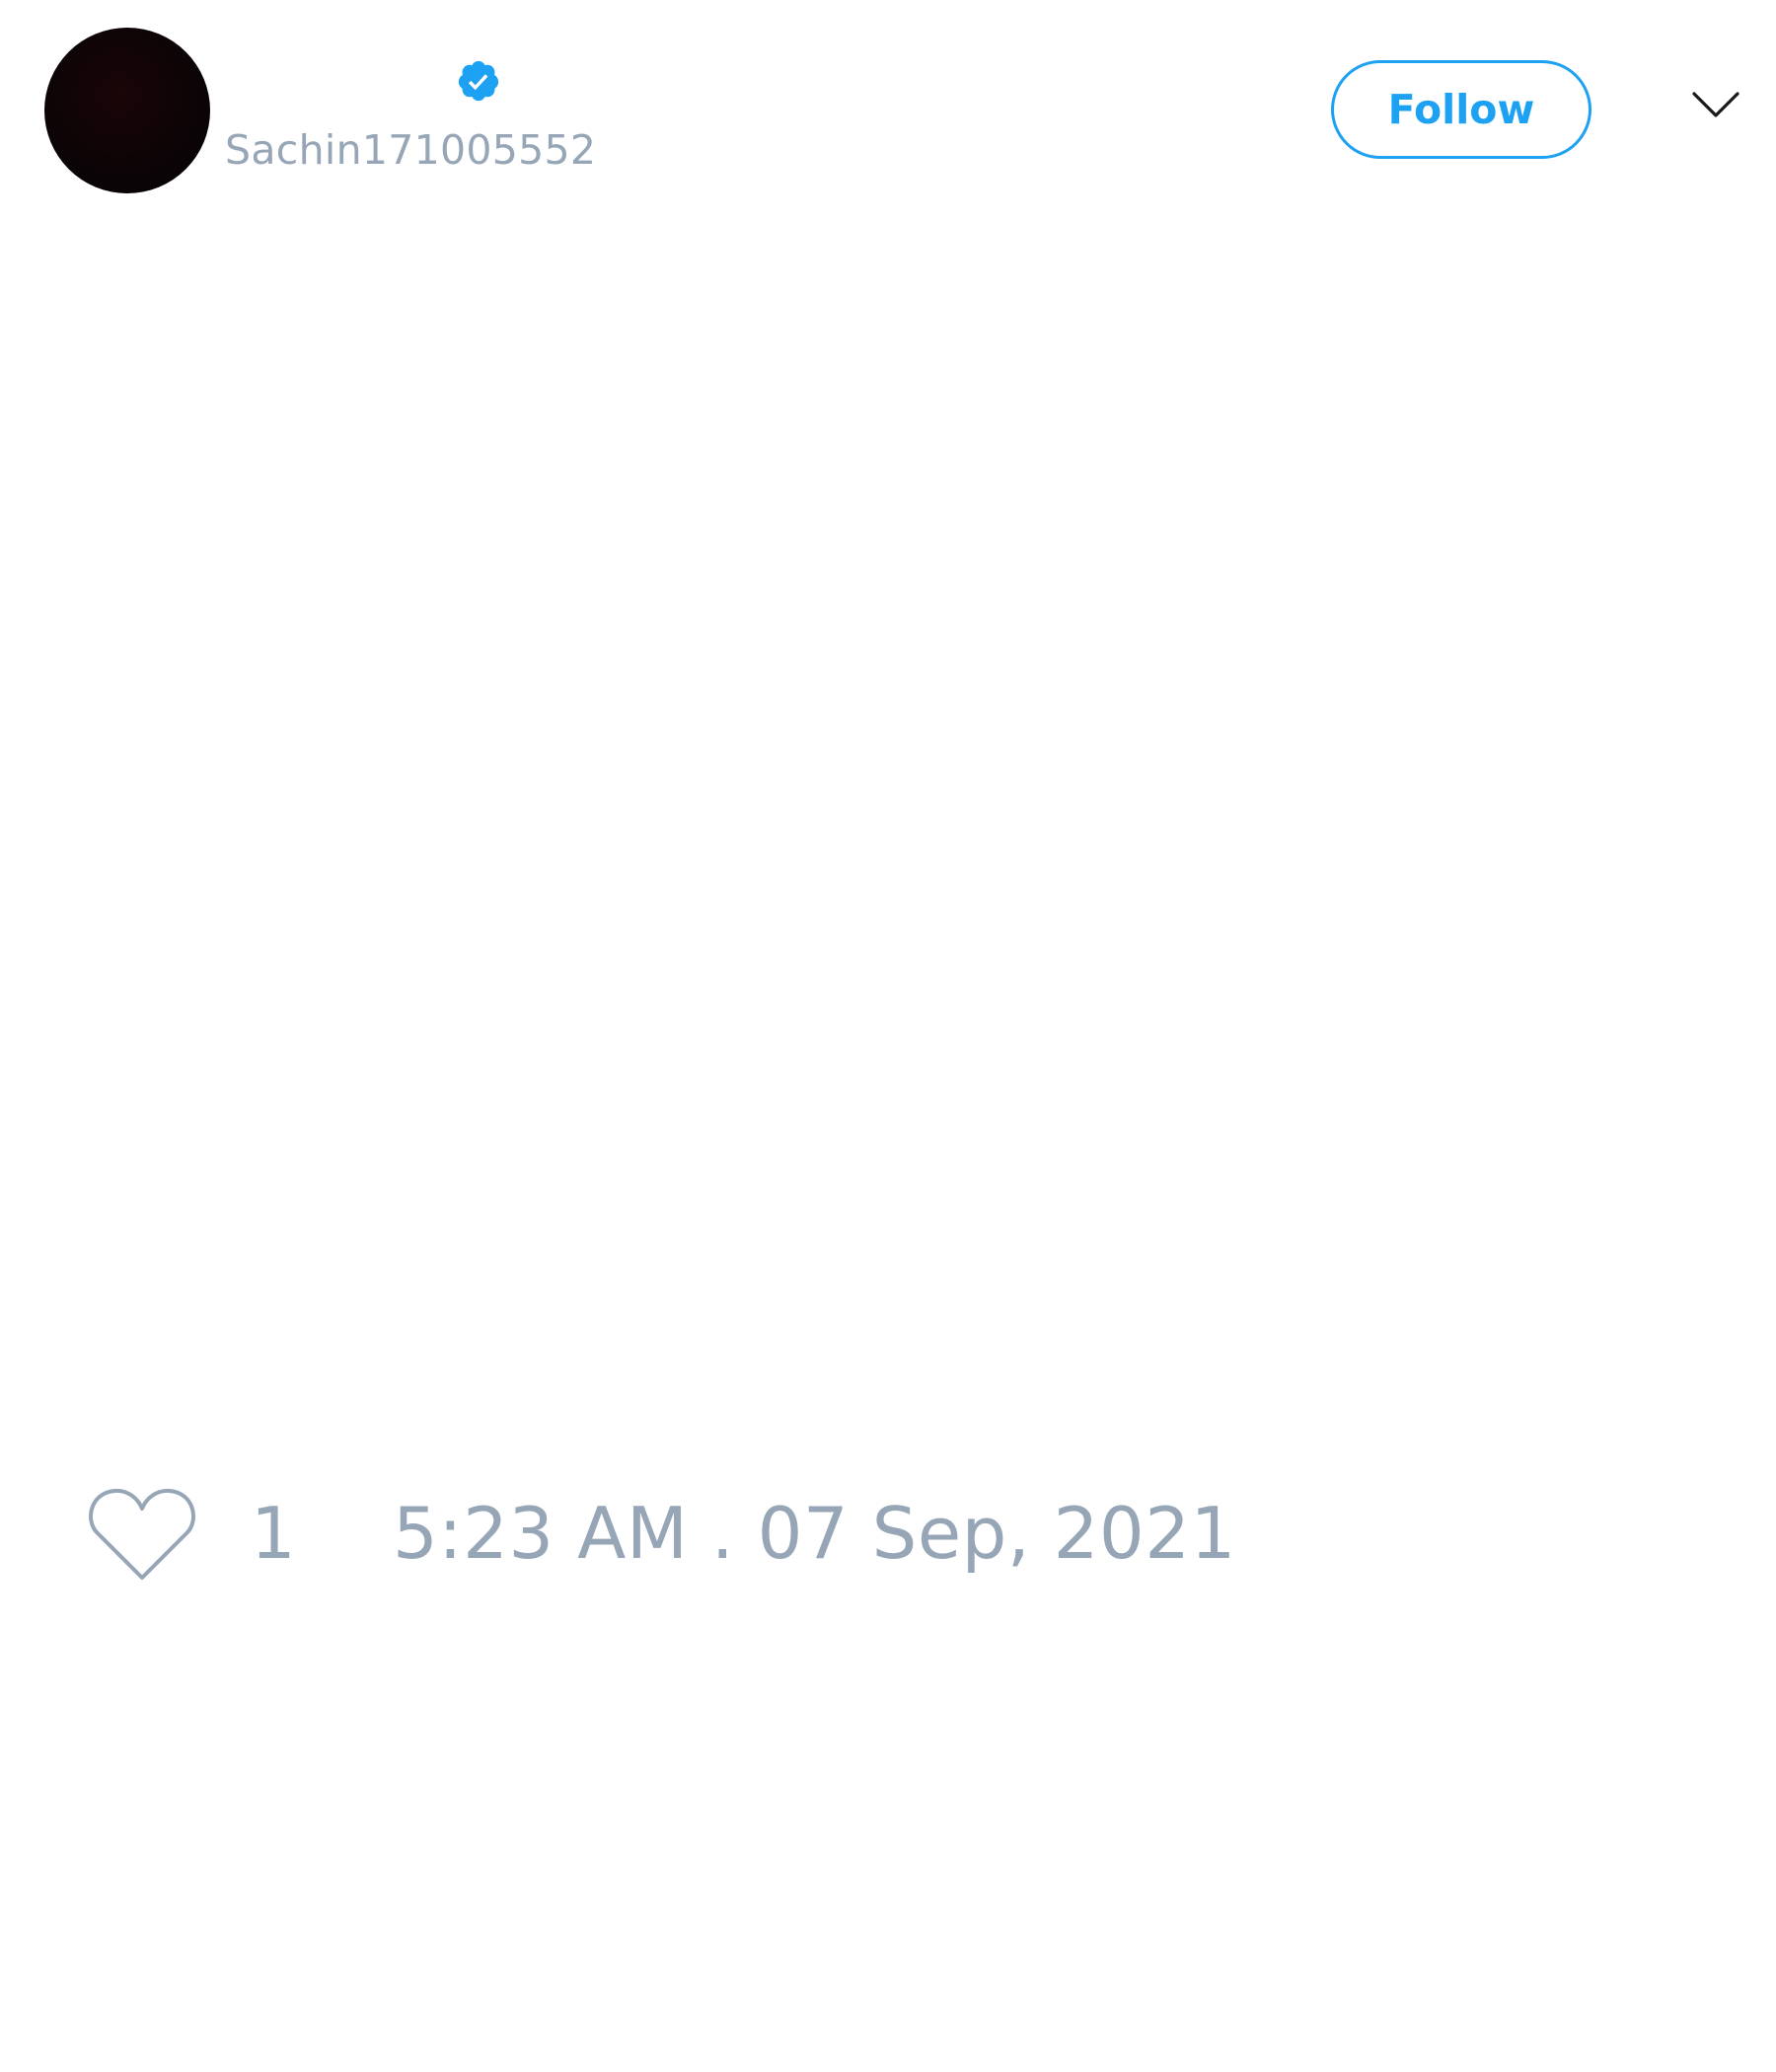 Image resolution: width=1776 pixels, height=2072 pixels. Describe the element at coordinates (1461, 110) in the screenshot. I see `follow-button: Follow` at that location.